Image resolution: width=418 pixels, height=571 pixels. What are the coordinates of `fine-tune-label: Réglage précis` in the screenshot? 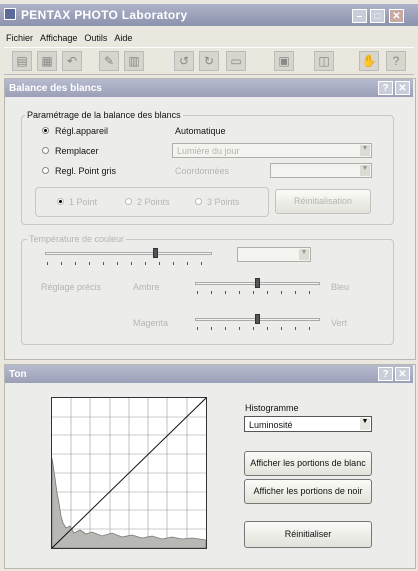 It's located at (71, 287).